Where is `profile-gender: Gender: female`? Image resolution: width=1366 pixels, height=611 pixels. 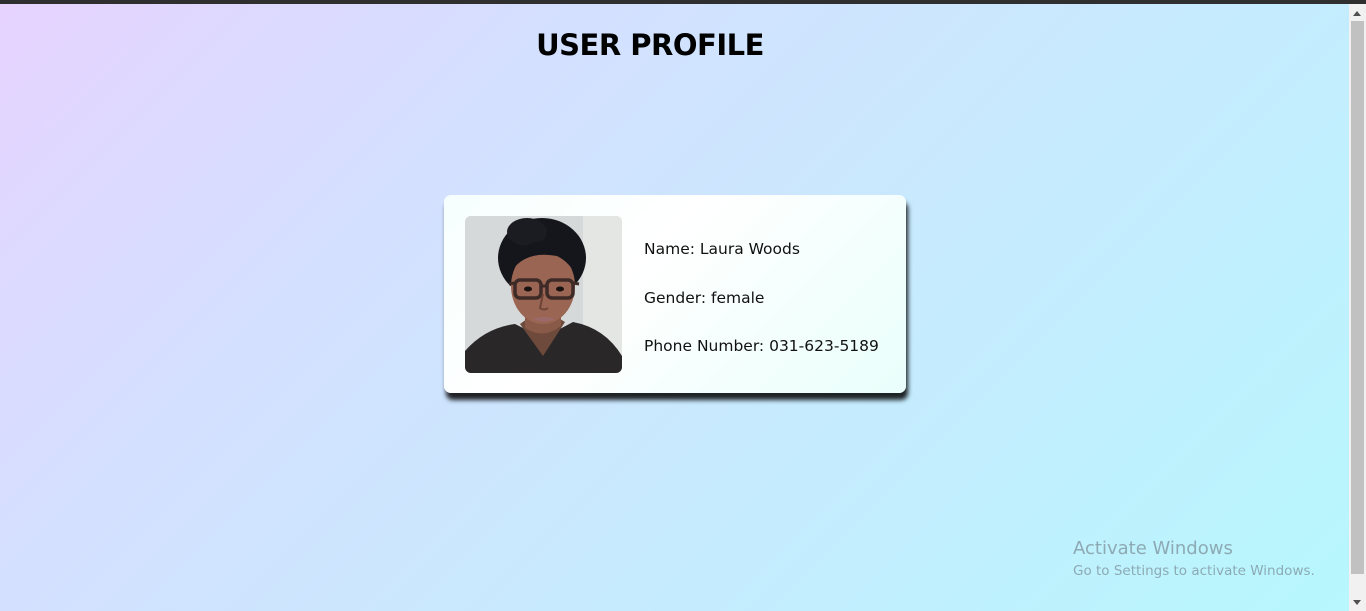 profile-gender: Gender: female is located at coordinates (704, 297).